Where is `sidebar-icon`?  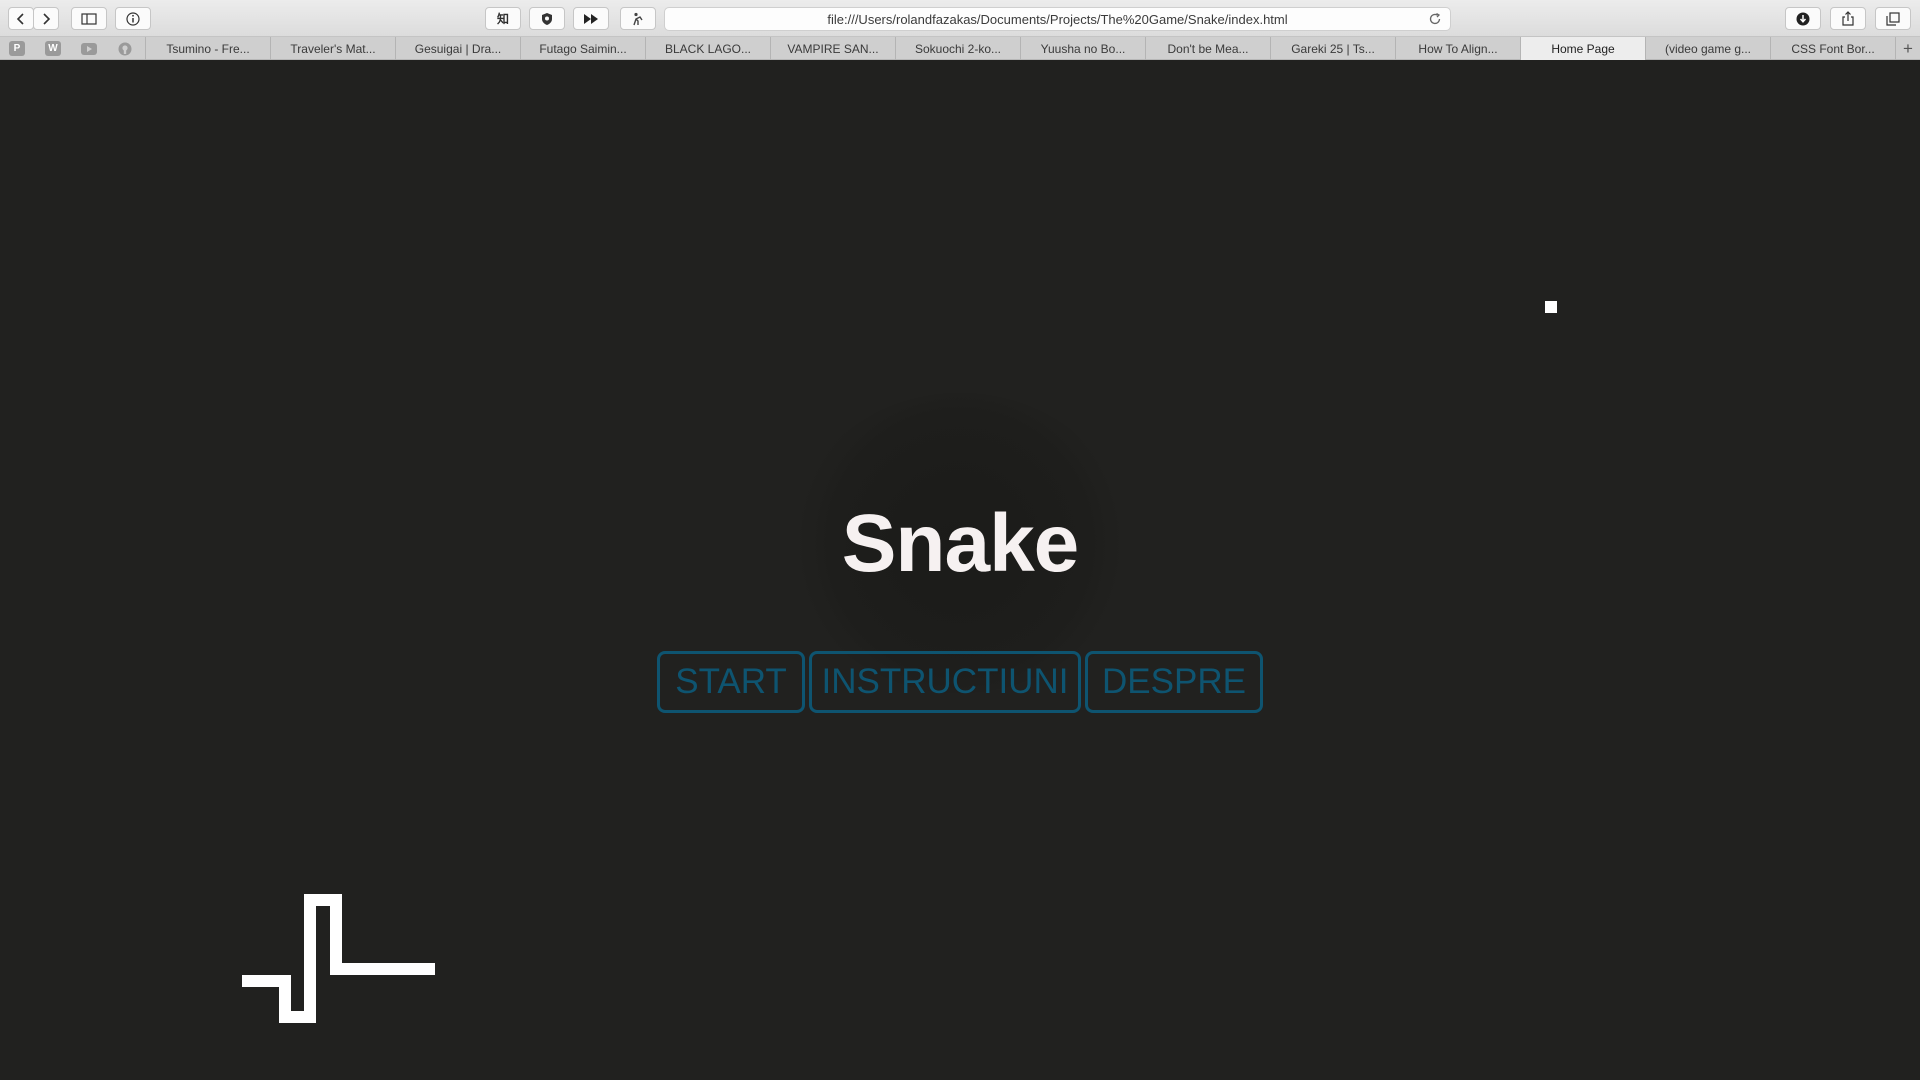
sidebar-icon is located at coordinates (89, 18).